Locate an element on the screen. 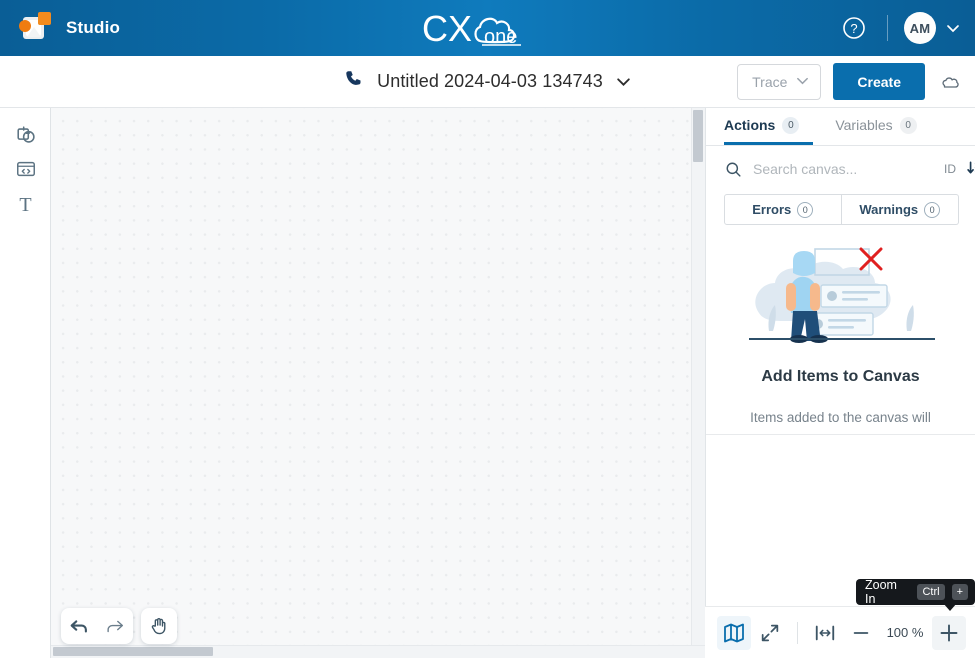 Image resolution: width=975 pixels, height=658 pixels. empty-state-title: Add Items to Canvas is located at coordinates (840, 376).